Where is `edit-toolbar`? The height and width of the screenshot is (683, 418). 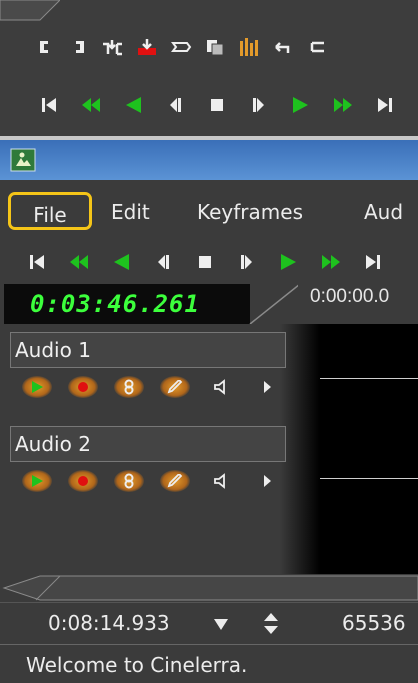 edit-toolbar is located at coordinates (181, 47).